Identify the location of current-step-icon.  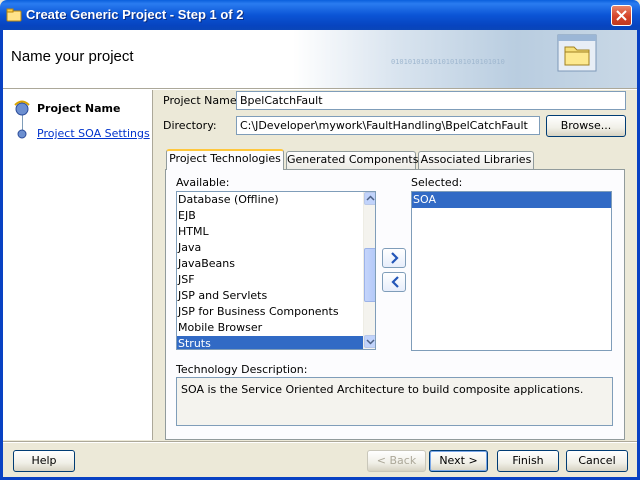
(23, 109).